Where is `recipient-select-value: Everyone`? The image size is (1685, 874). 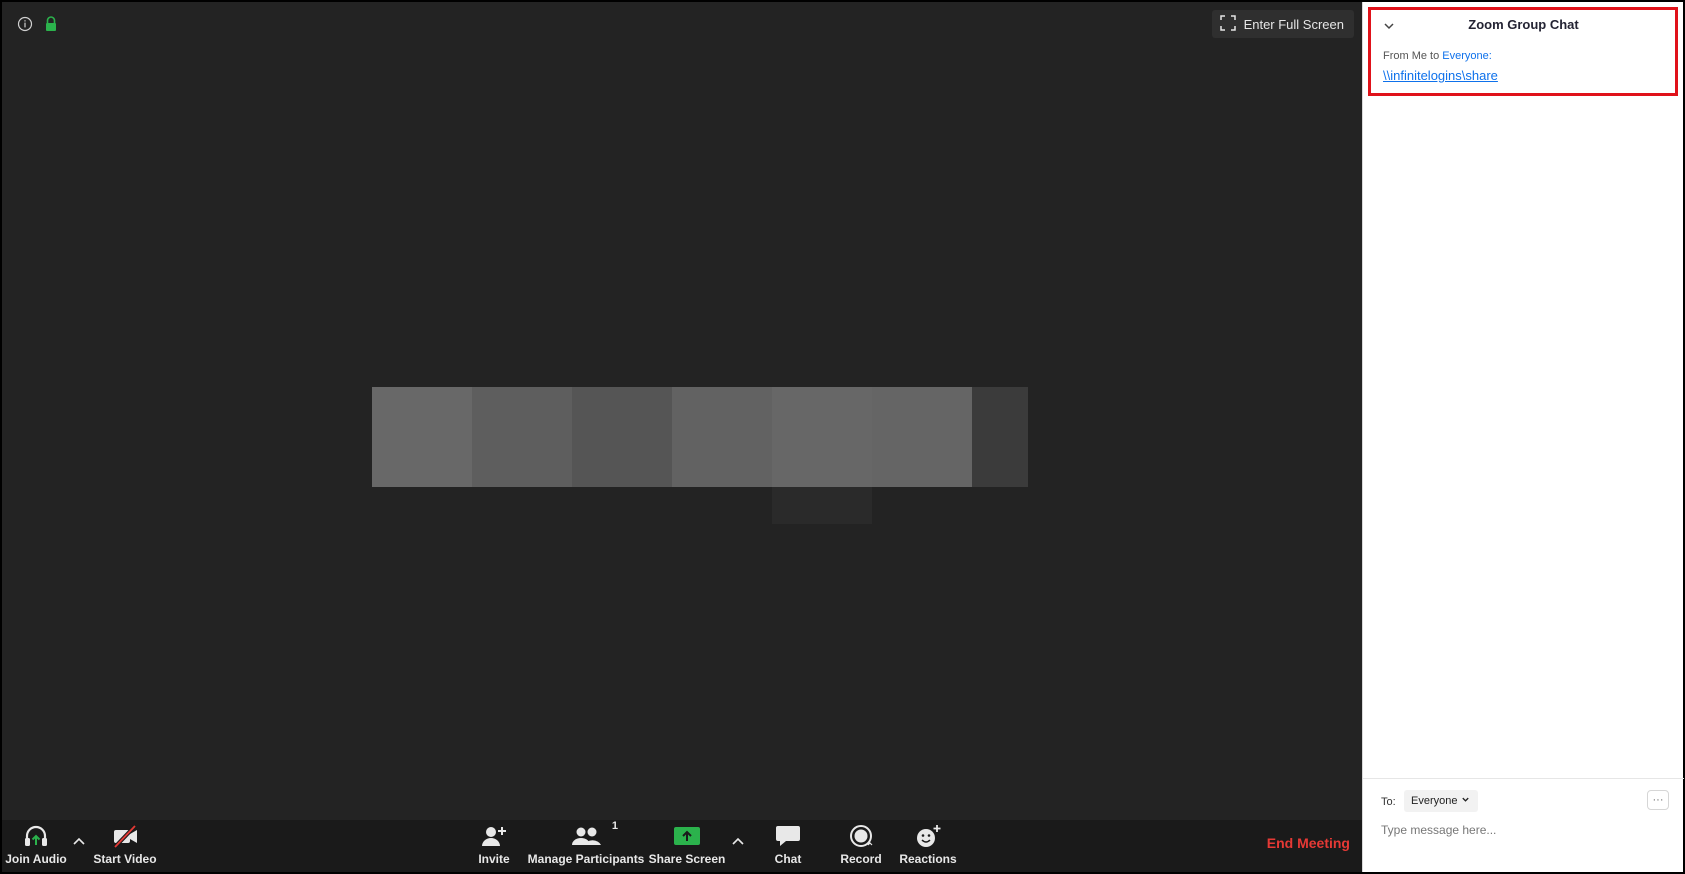 recipient-select-value: Everyone is located at coordinates (1434, 801).